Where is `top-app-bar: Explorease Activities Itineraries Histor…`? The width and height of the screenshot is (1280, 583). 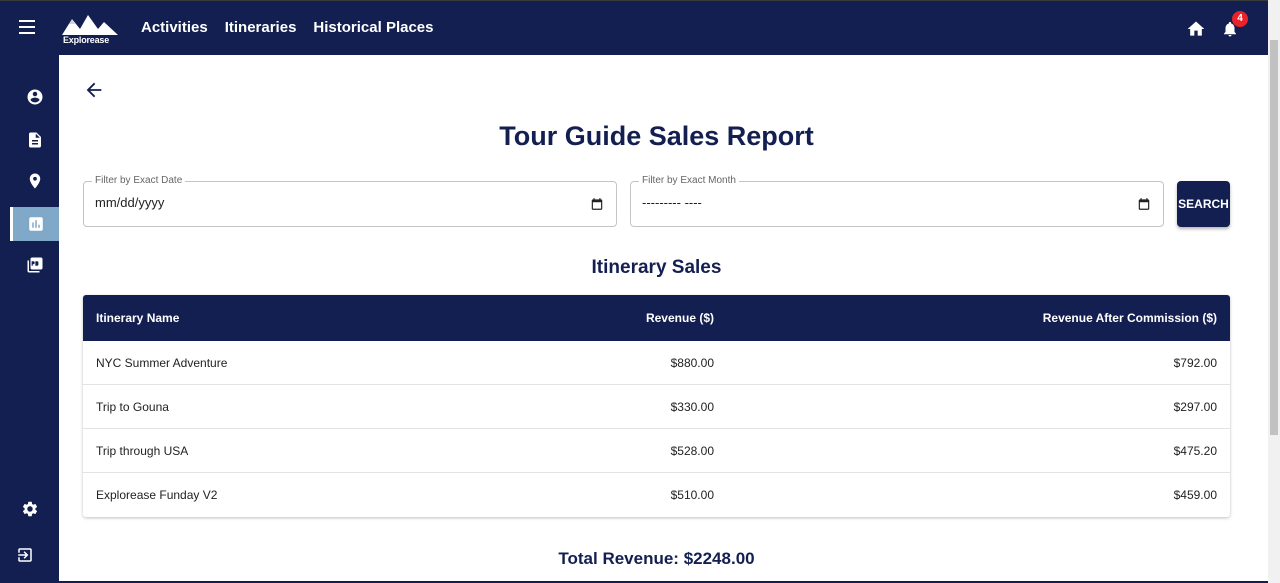 top-app-bar: Explorease Activities Itineraries Histor… is located at coordinates (634, 27).